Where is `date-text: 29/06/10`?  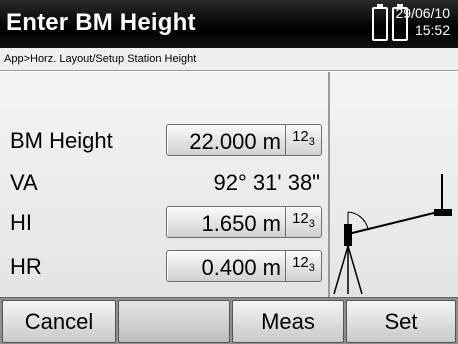 date-text: 29/06/10 is located at coordinates (423, 13).